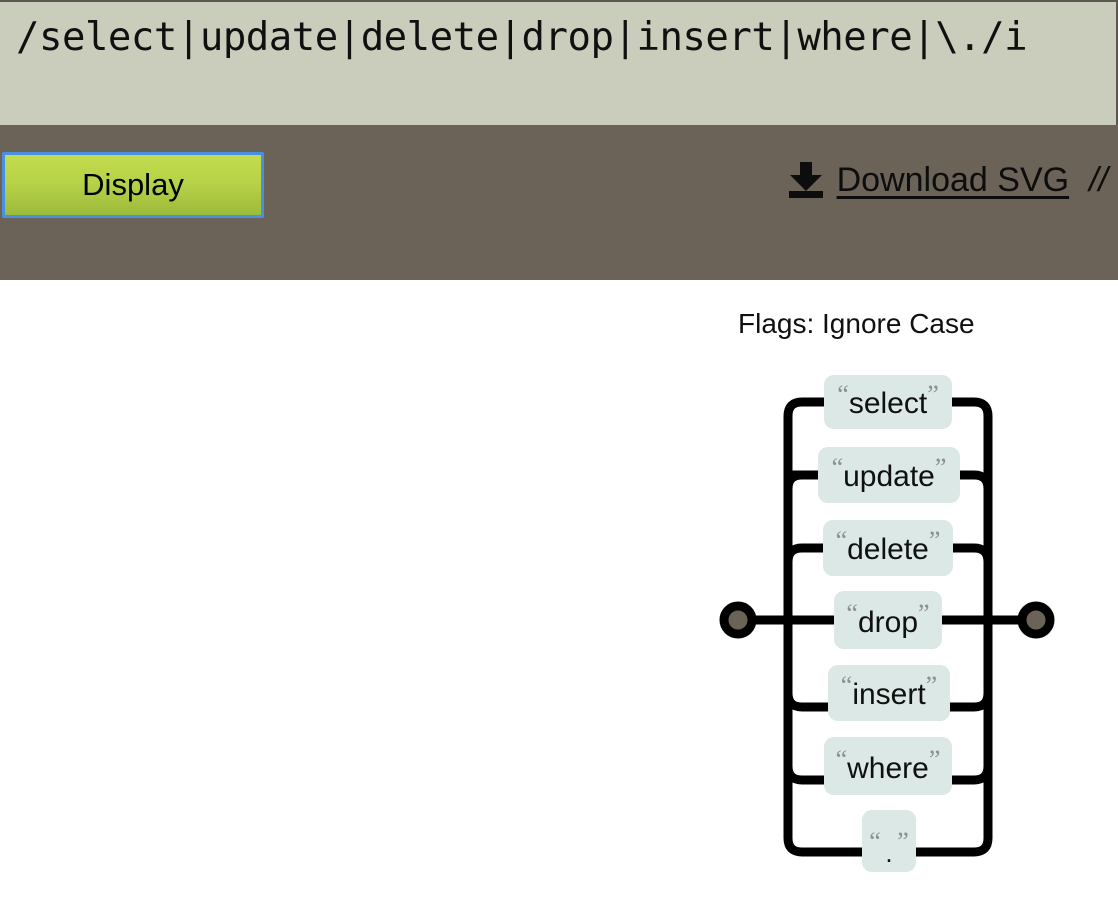  What do you see at coordinates (1036, 620) in the screenshot?
I see `end-node` at bounding box center [1036, 620].